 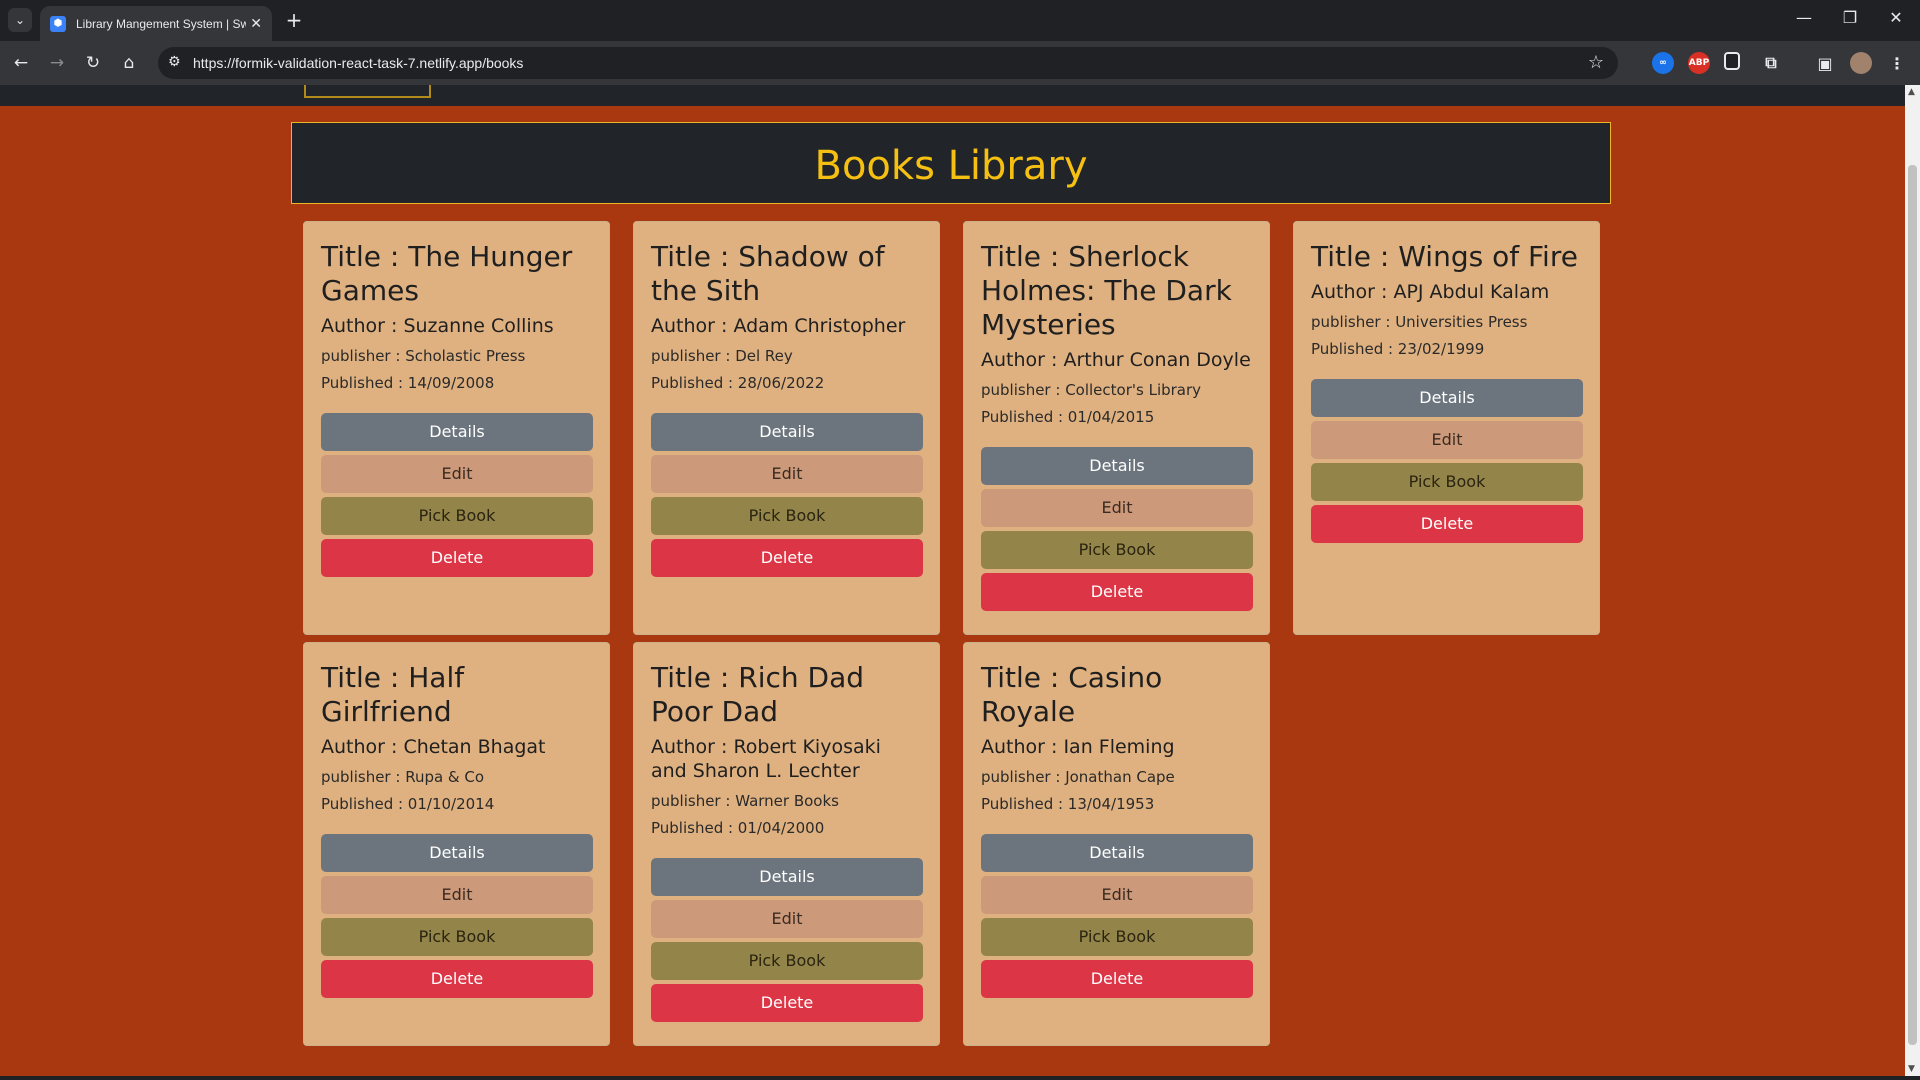 What do you see at coordinates (1804, 17) in the screenshot?
I see `minimize-icon: —` at bounding box center [1804, 17].